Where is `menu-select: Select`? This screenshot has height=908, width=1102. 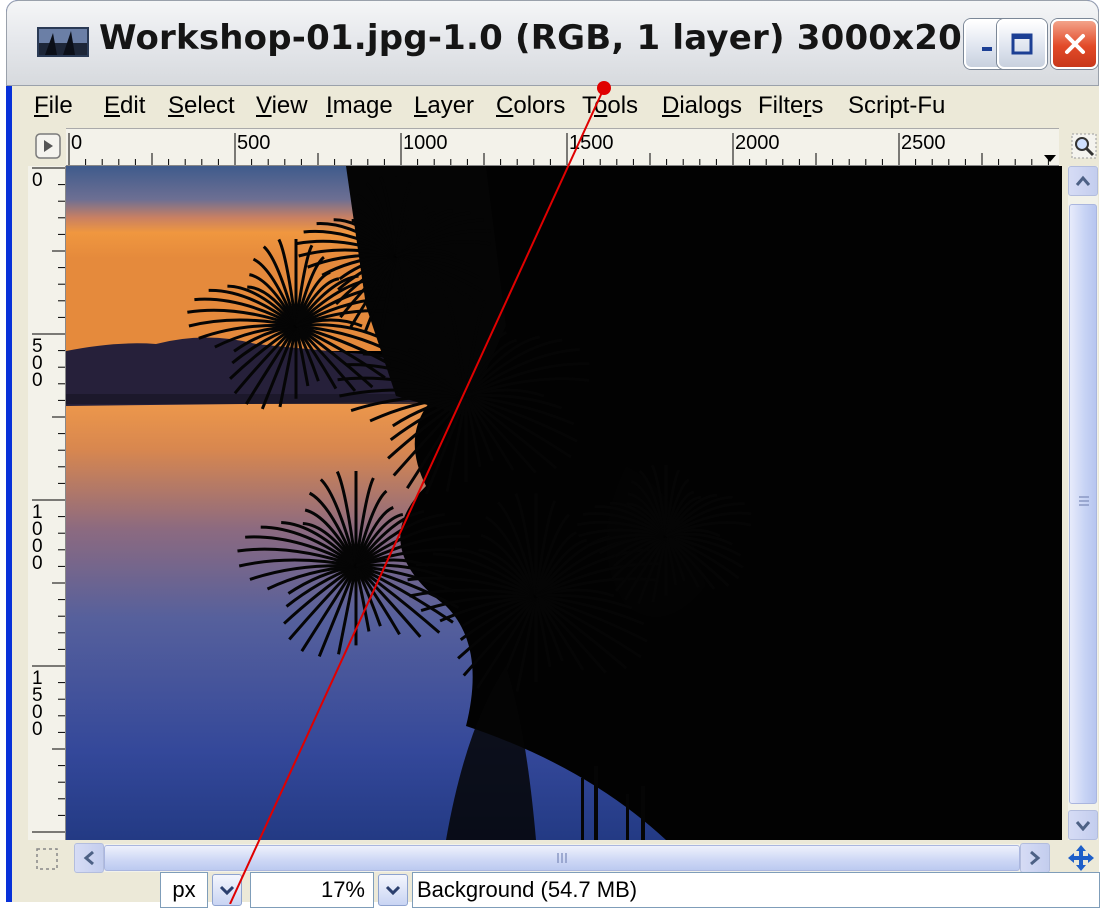
menu-select: Select is located at coordinates (201, 106).